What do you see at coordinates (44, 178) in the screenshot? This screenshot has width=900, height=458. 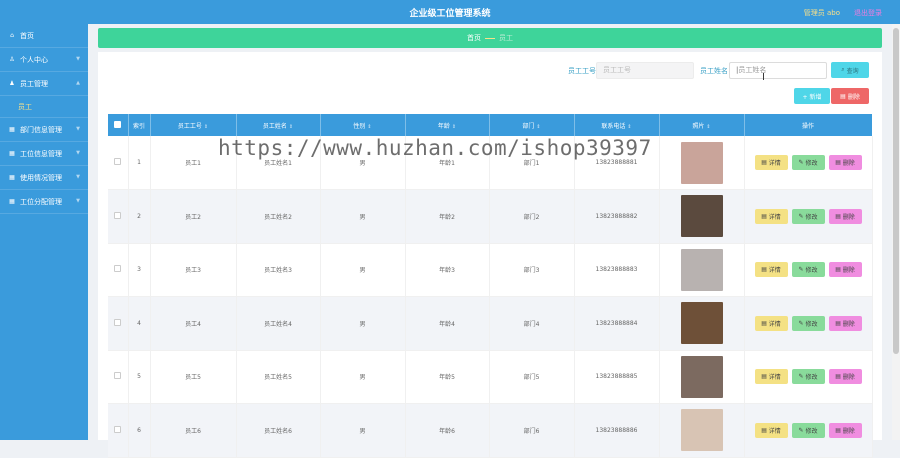 I see `sidebar-item-usage: ▦ 使用情况管理 ▼` at bounding box center [44, 178].